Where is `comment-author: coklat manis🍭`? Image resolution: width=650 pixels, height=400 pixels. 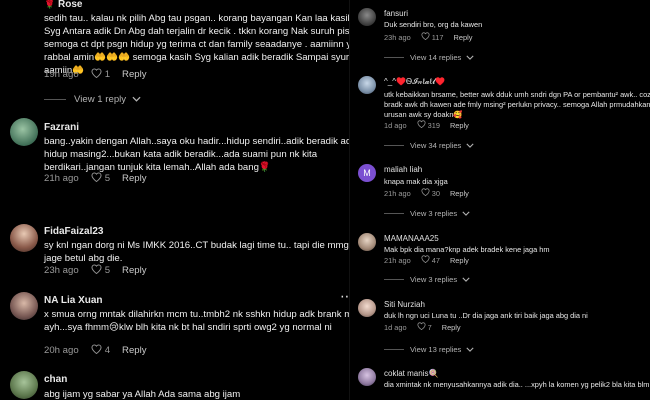 comment-author: coklat manis🍭 is located at coordinates (411, 373).